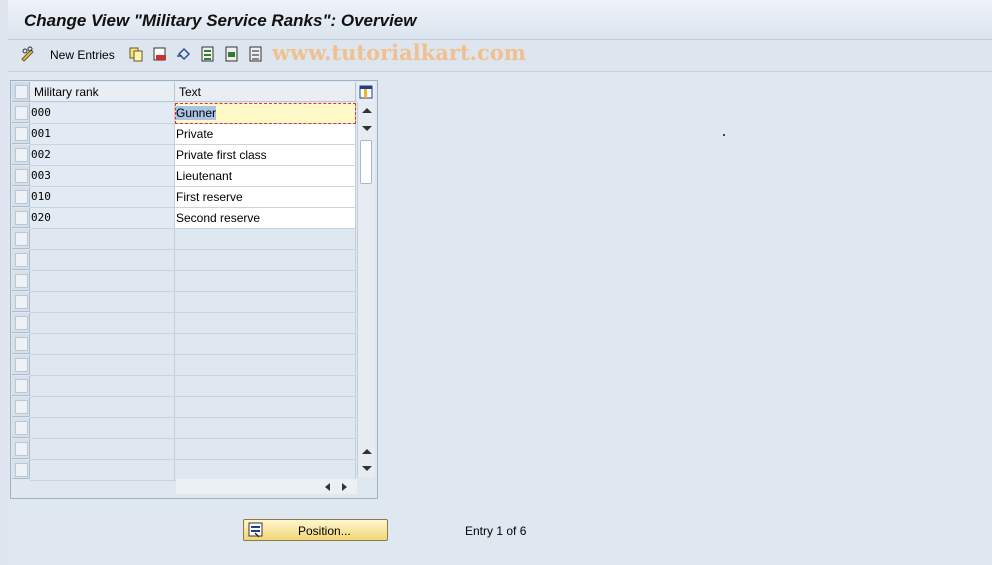 Image resolution: width=992 pixels, height=565 pixels. Describe the element at coordinates (136, 54) in the screenshot. I see `copy-icon` at that location.